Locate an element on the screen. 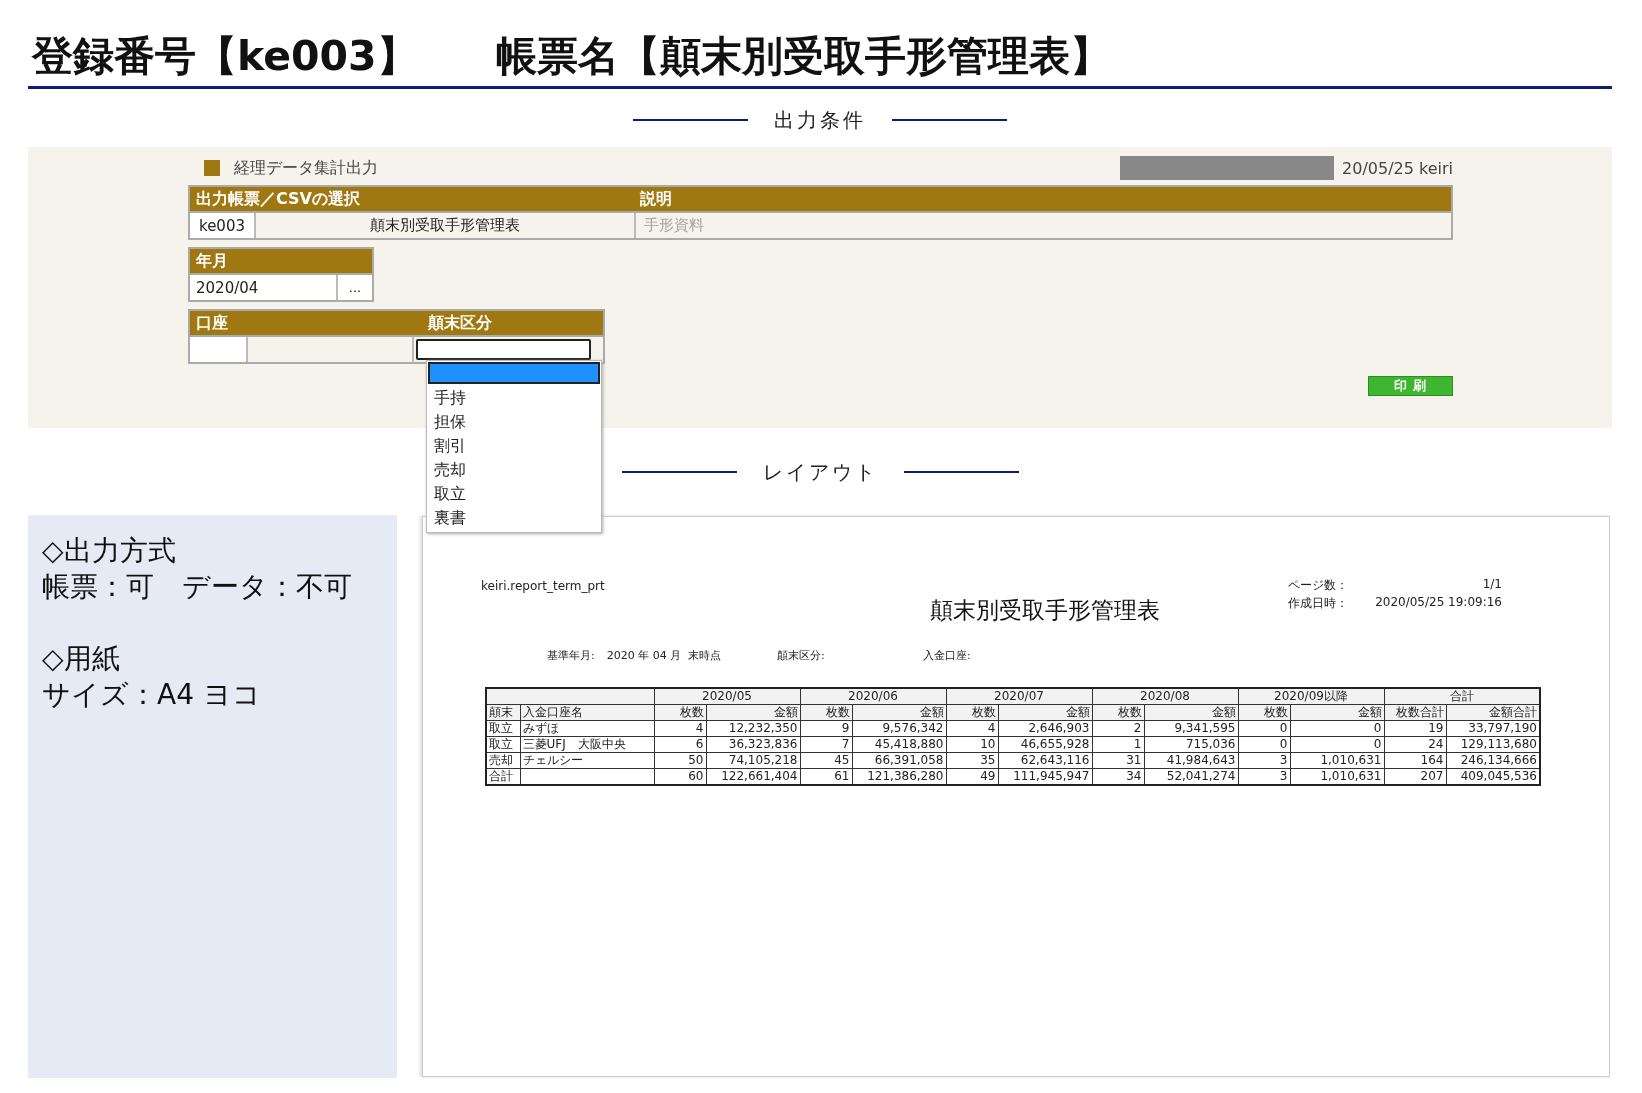 This screenshot has height=1093, width=1642. column-header: 説明 is located at coordinates (655, 199).